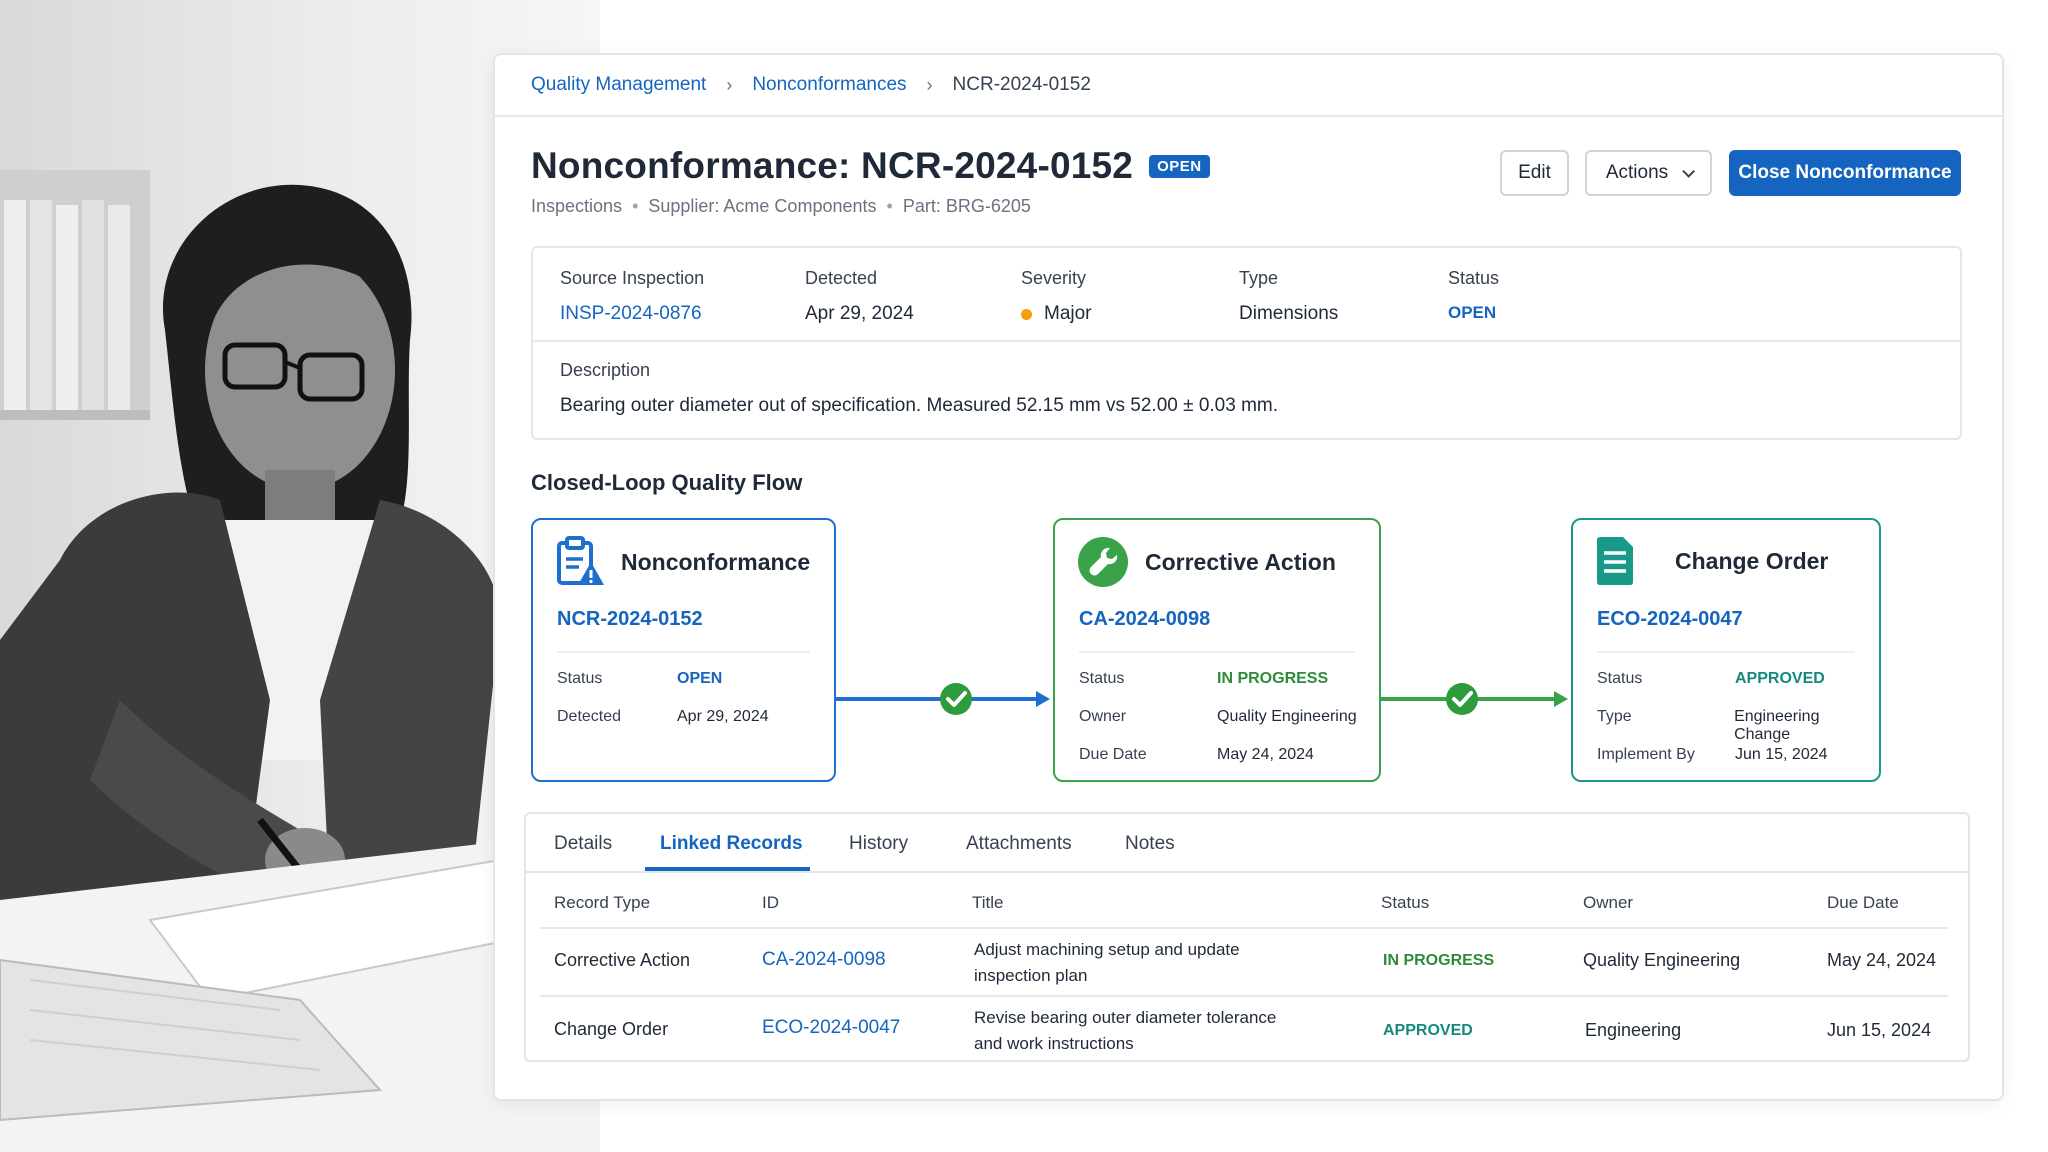 This screenshot has height=1152, width=2048. What do you see at coordinates (639, 679) in the screenshot?
I see `flow-card-row: Status OPEN` at bounding box center [639, 679].